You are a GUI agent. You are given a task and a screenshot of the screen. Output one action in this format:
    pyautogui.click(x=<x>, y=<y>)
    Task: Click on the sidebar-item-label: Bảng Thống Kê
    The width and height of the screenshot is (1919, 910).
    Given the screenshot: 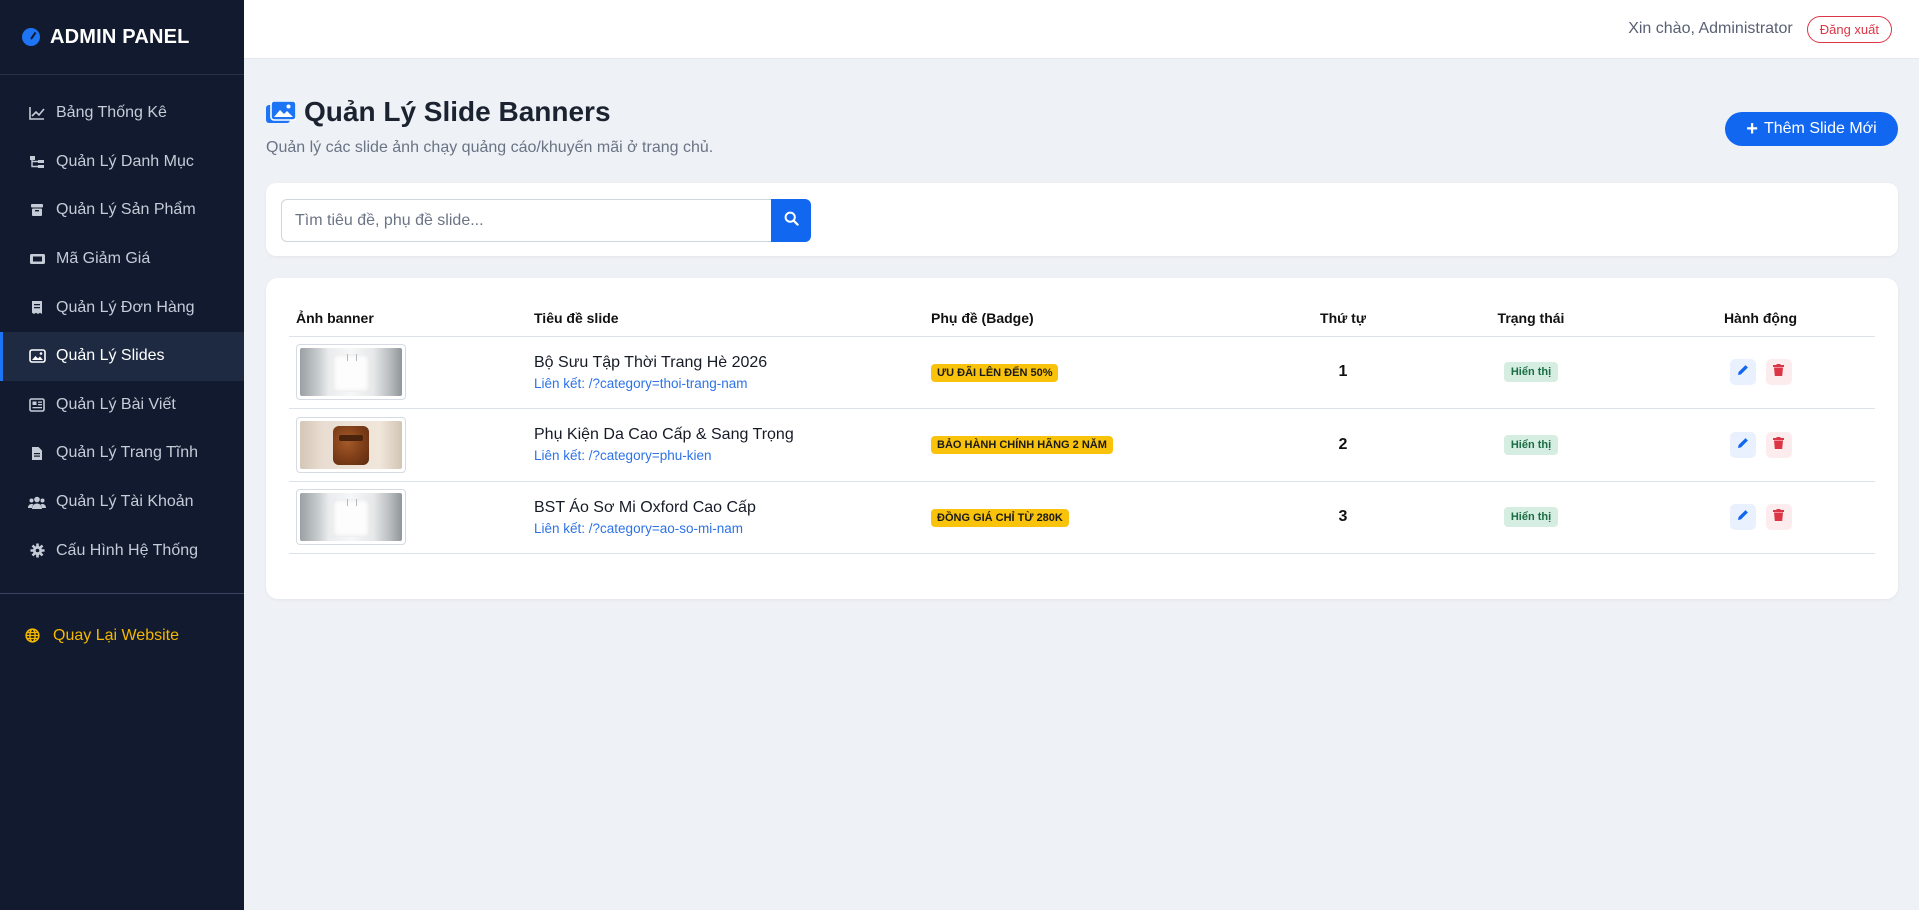 What is the action you would take?
    pyautogui.click(x=111, y=113)
    